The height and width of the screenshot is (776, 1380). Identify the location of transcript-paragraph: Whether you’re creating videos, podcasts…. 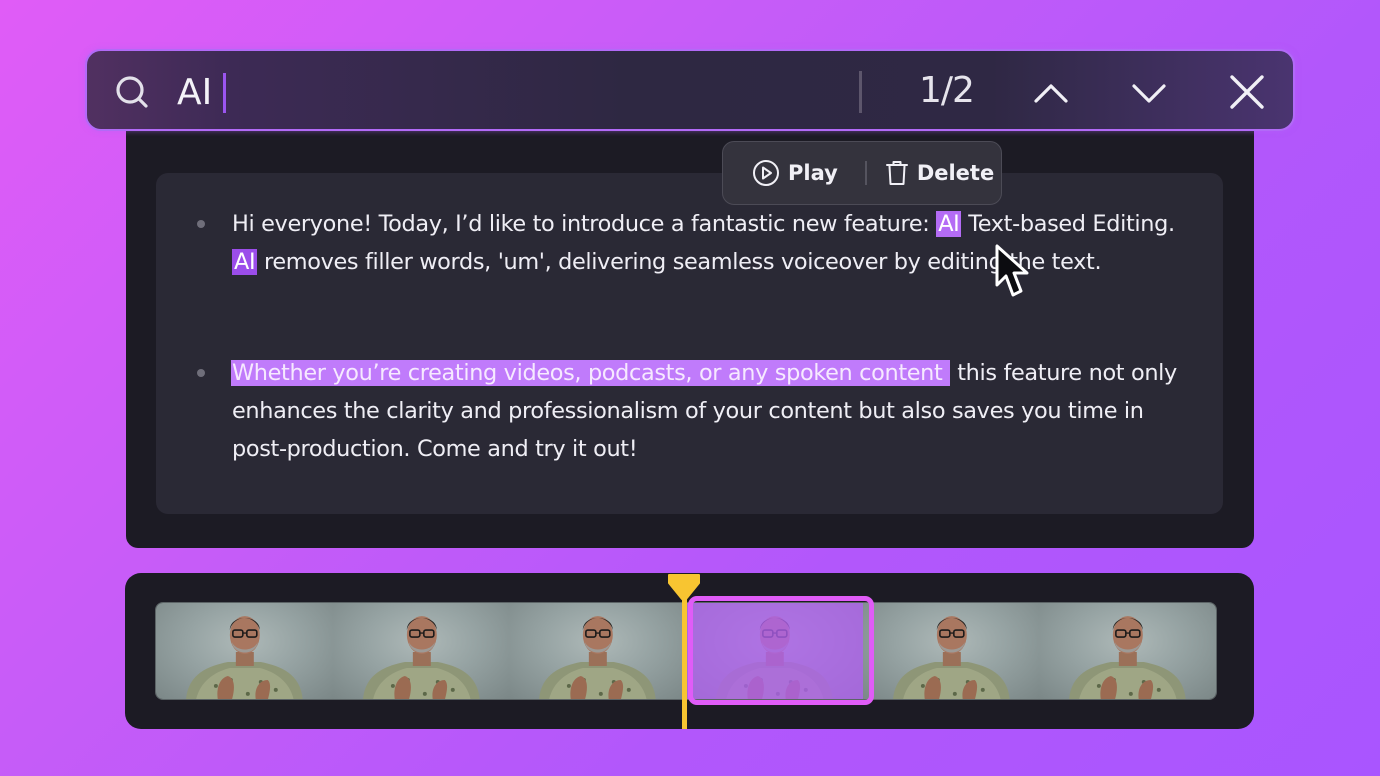
(694, 411).